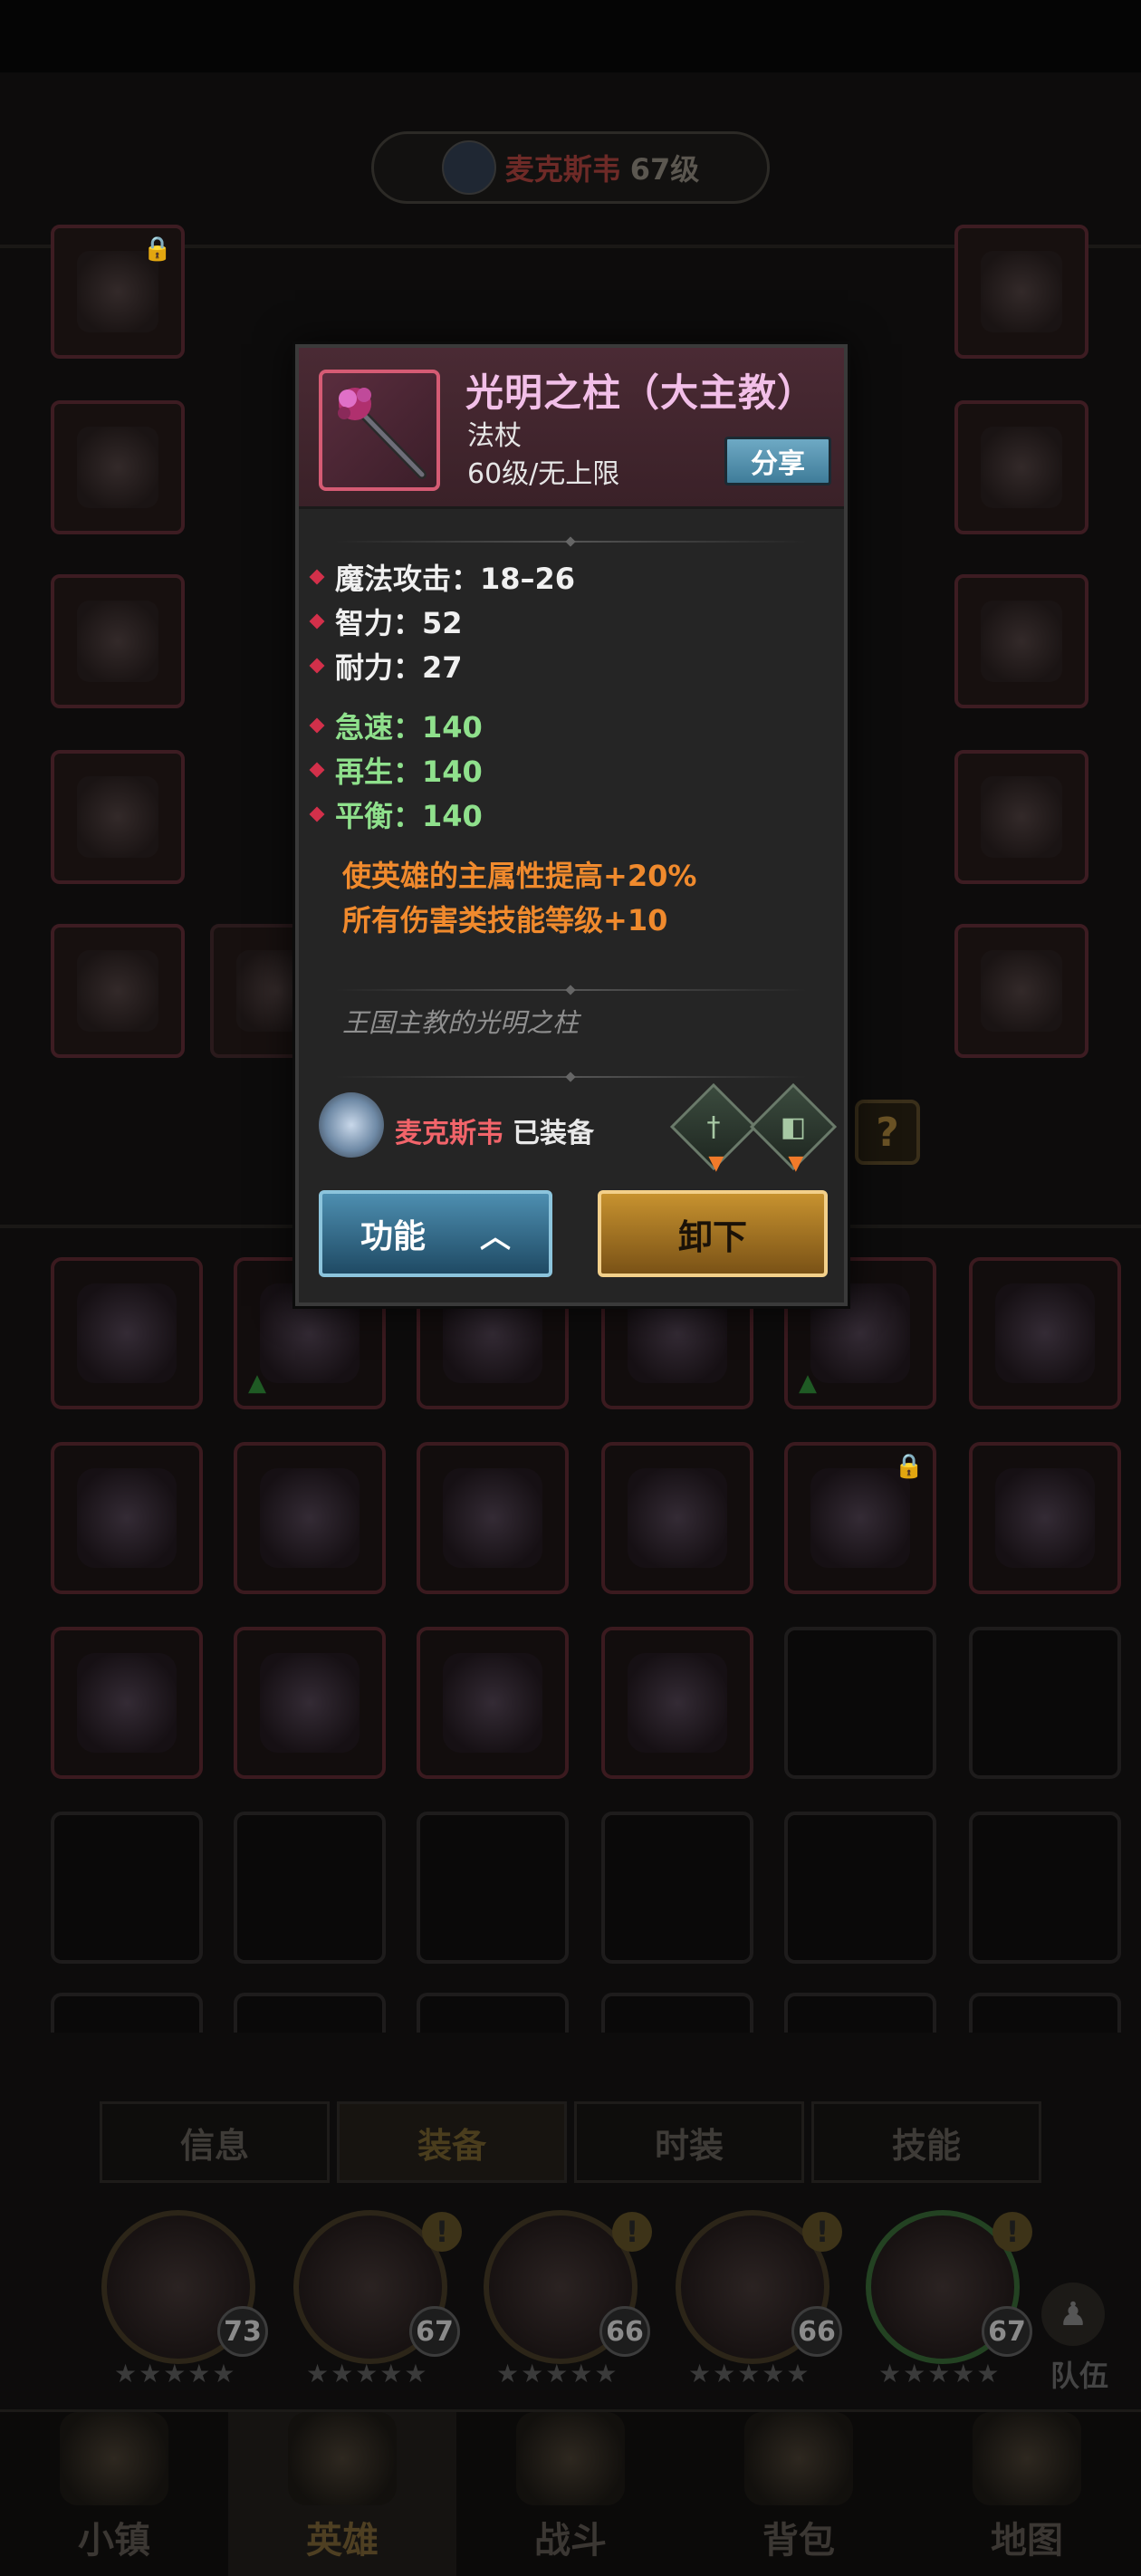 The width and height of the screenshot is (1141, 2576). I want to click on hero-level-badge: 66, so click(817, 2331).